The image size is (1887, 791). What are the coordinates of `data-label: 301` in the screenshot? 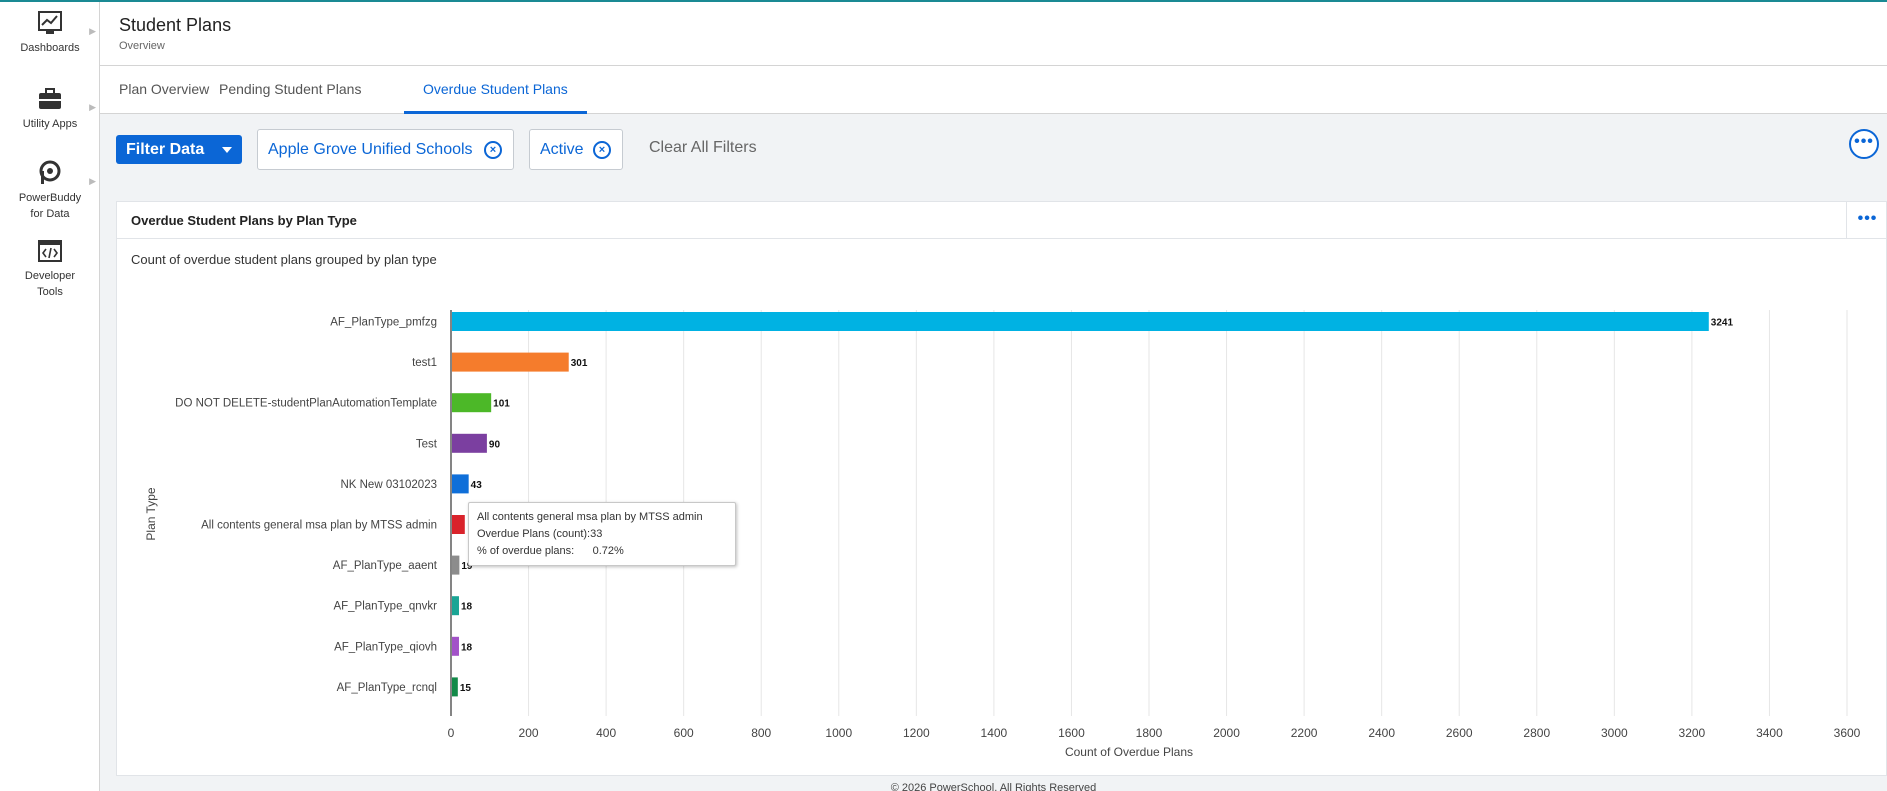 It's located at (579, 363).